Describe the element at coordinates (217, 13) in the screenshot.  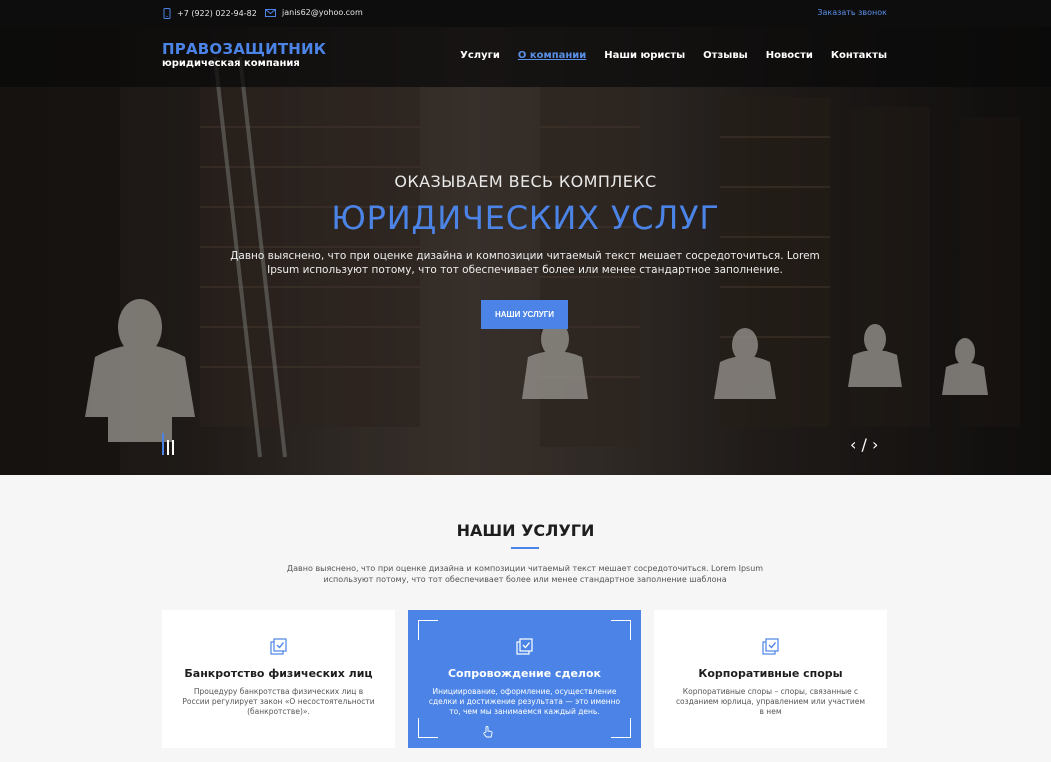
I see `phone-number: +7 (922) 022-94-82` at that location.